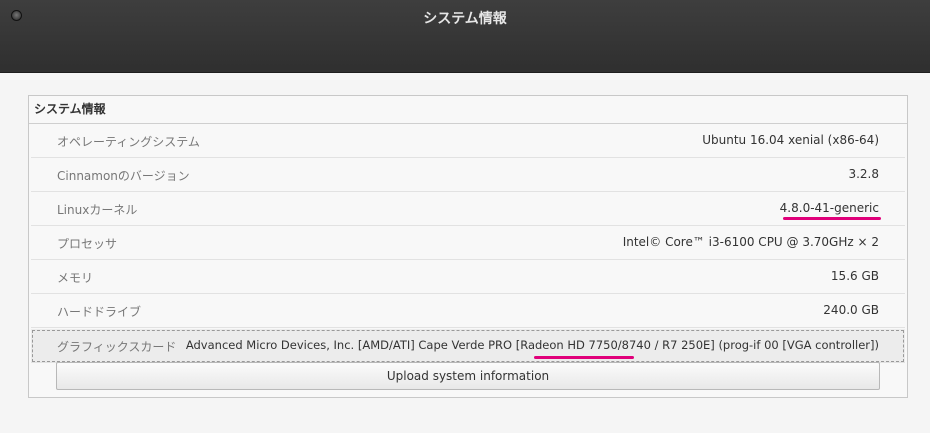 The width and height of the screenshot is (930, 433). What do you see at coordinates (87, 244) in the screenshot?
I see `info-label: プロセッサ` at bounding box center [87, 244].